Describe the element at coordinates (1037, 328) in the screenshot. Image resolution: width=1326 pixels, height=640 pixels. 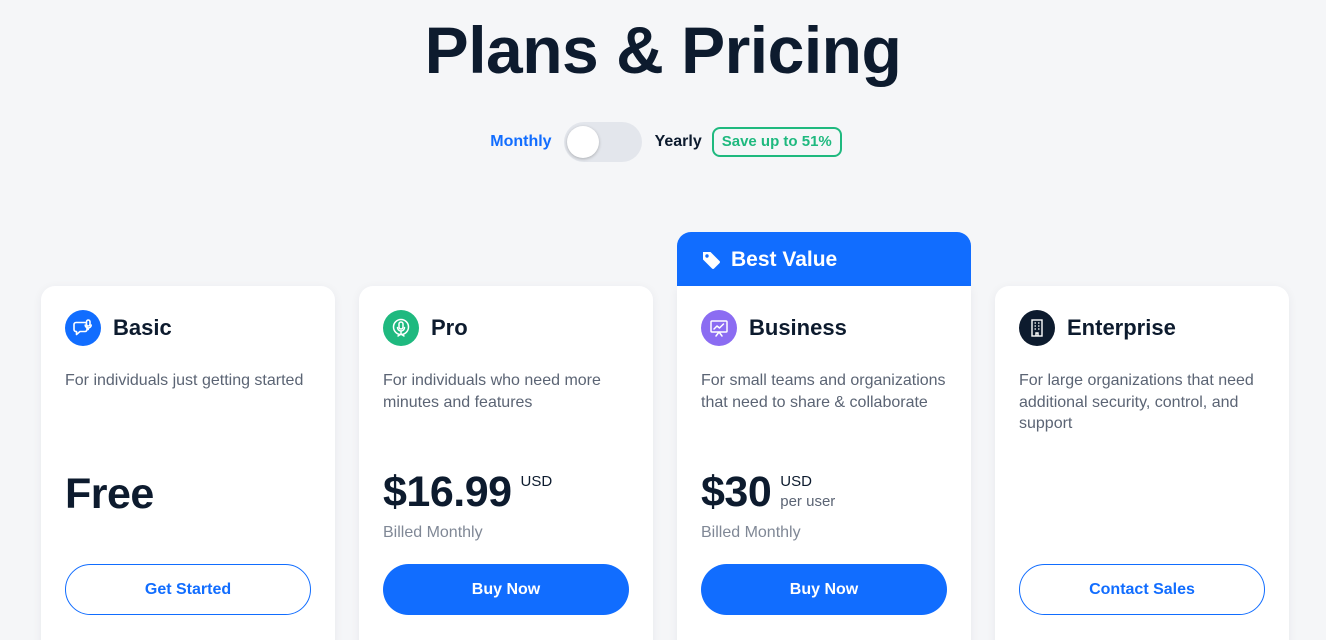
I see `building-icon` at that location.